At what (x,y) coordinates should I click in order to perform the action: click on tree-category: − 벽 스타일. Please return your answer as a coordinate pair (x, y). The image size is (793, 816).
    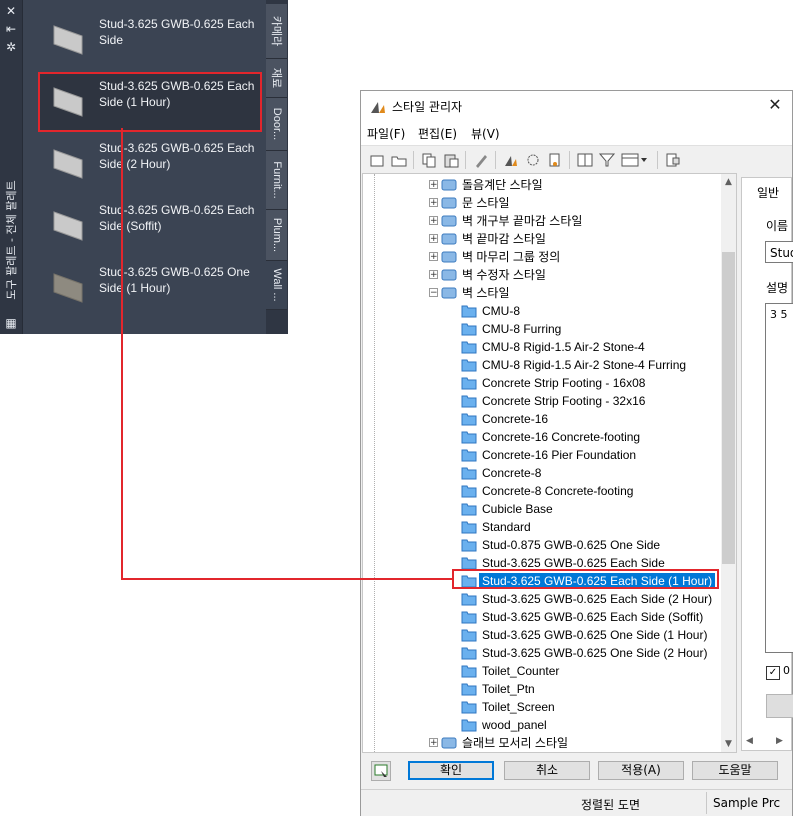
    Looking at the image, I should click on (543, 293).